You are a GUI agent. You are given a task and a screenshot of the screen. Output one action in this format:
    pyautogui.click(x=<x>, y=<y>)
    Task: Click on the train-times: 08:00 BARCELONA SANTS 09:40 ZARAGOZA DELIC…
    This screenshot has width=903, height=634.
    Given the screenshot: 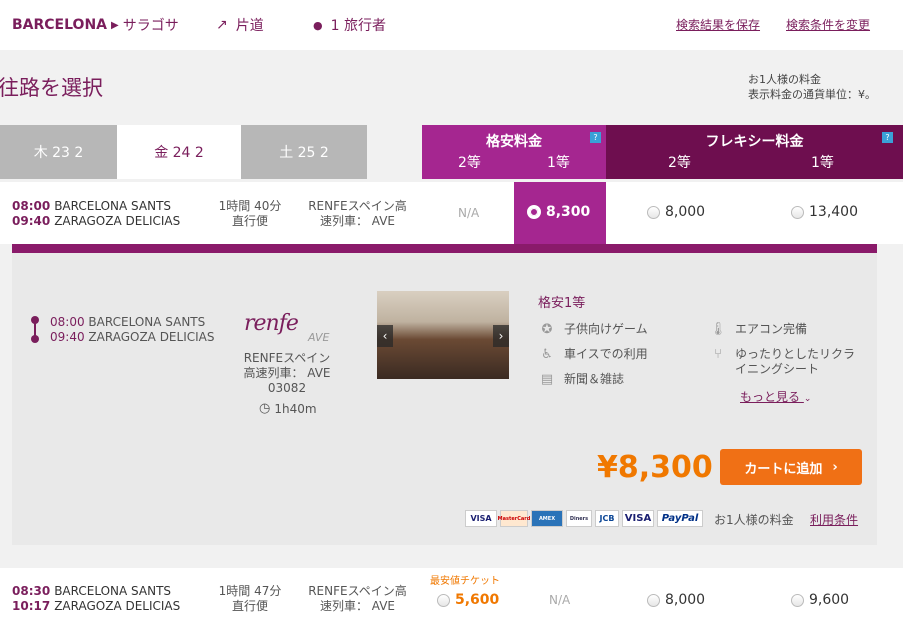 What is the action you would take?
    pyautogui.click(x=96, y=214)
    